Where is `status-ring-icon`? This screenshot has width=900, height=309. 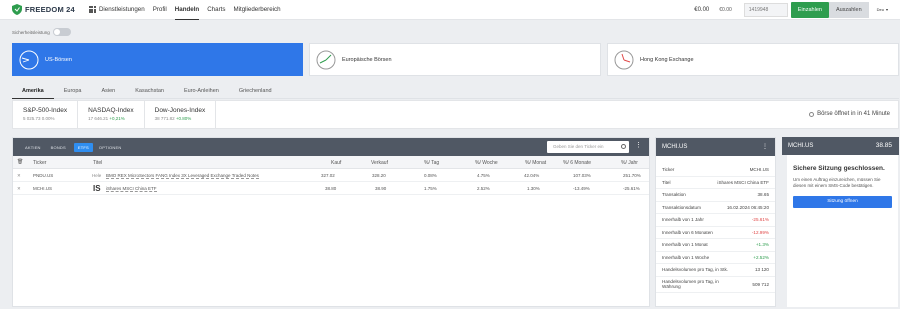
status-ring-icon is located at coordinates (812, 114).